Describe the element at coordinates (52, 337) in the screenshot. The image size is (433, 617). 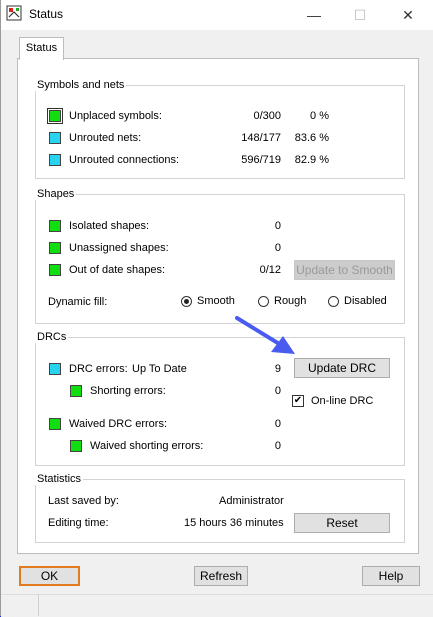
I see `drcs-heading: DRCs` at that location.